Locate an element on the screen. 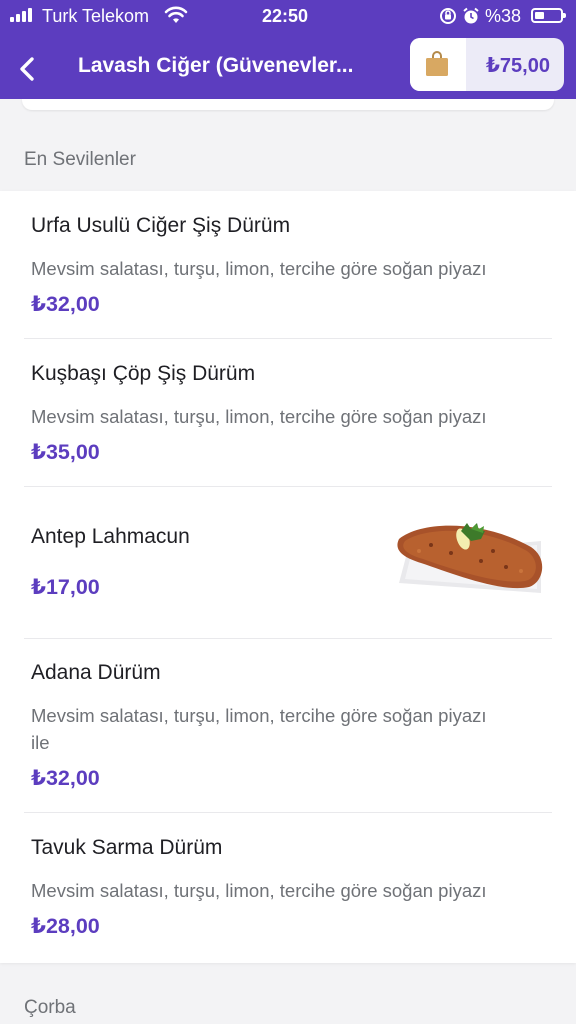 The width and height of the screenshot is (576, 1024). cellular-signal-icon is located at coordinates (21, 15).